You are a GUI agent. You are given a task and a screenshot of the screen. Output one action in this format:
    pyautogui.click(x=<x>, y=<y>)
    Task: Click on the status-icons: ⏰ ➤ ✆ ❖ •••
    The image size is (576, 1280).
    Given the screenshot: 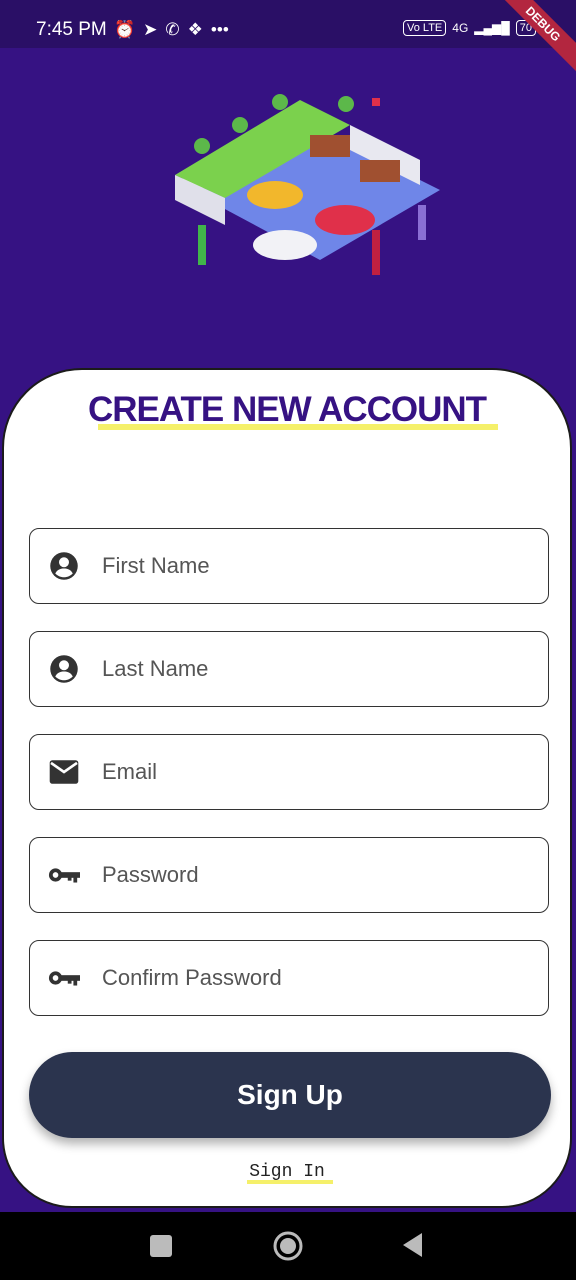 What is the action you would take?
    pyautogui.click(x=171, y=30)
    